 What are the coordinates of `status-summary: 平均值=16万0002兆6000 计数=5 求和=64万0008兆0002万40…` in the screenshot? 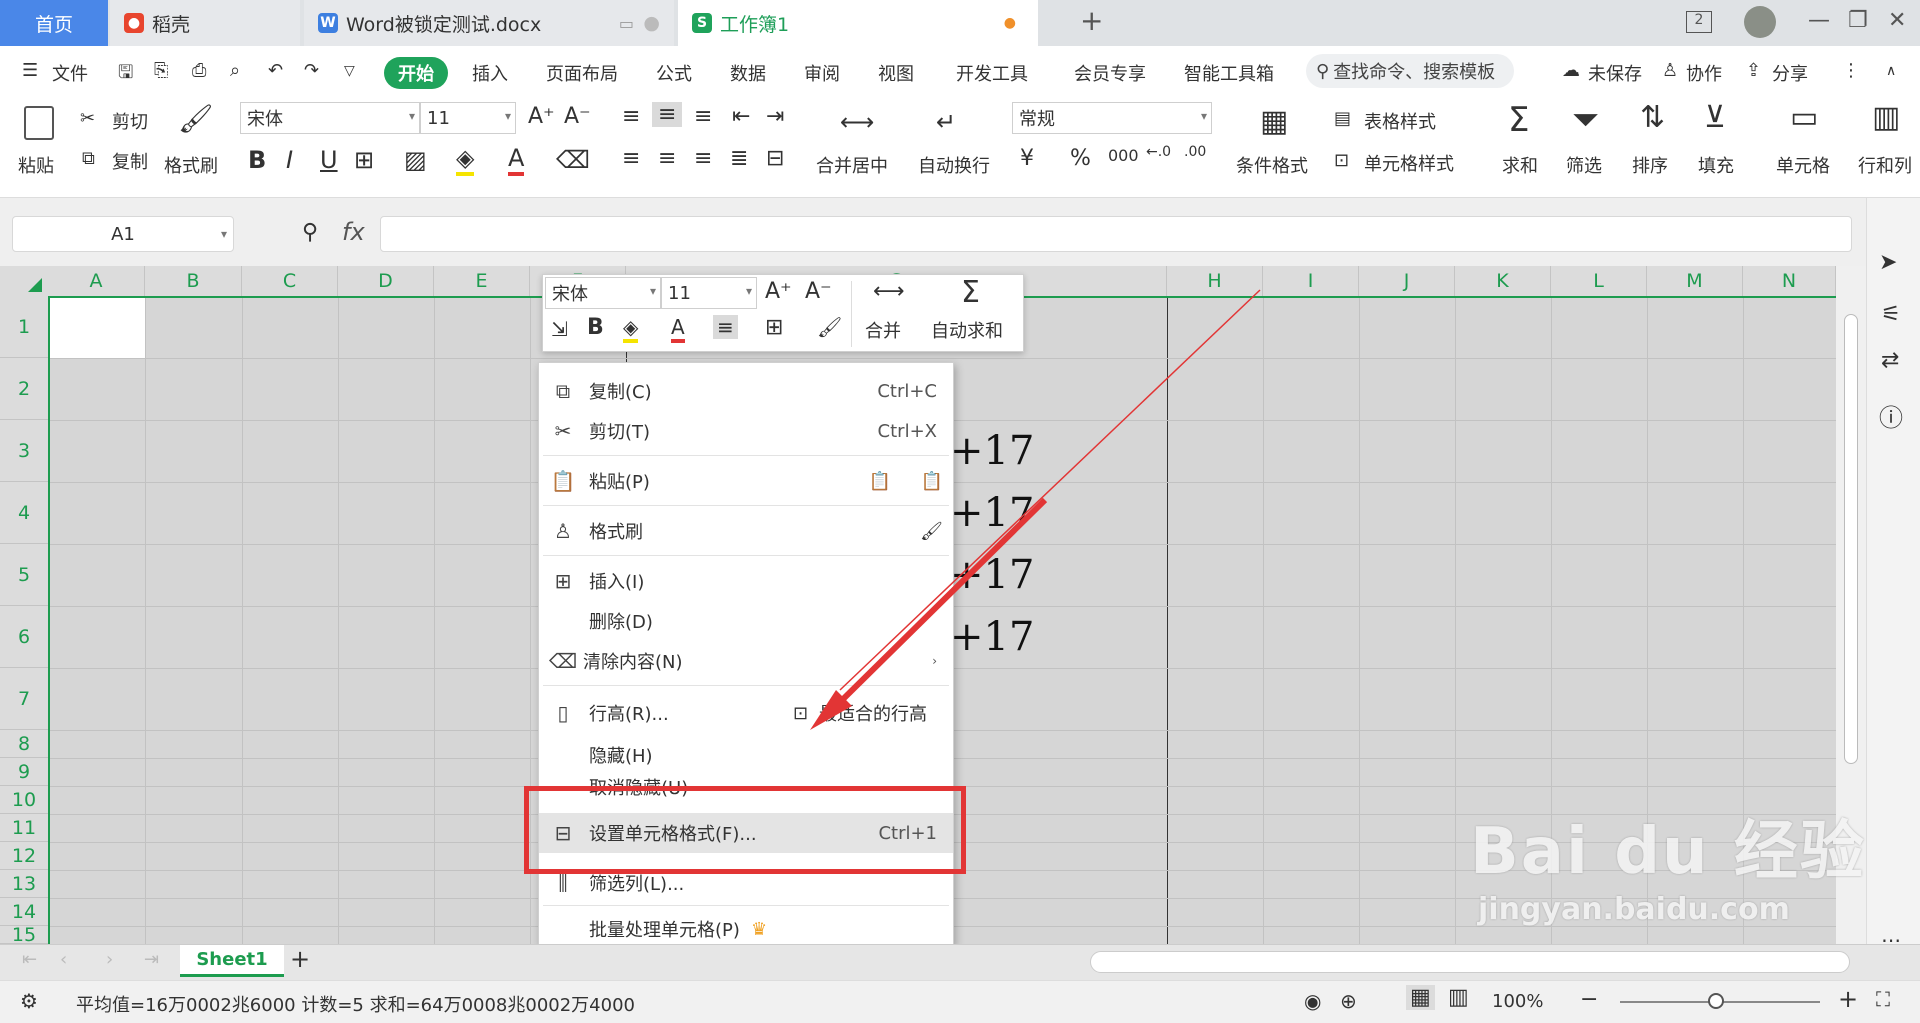 It's located at (355, 1005).